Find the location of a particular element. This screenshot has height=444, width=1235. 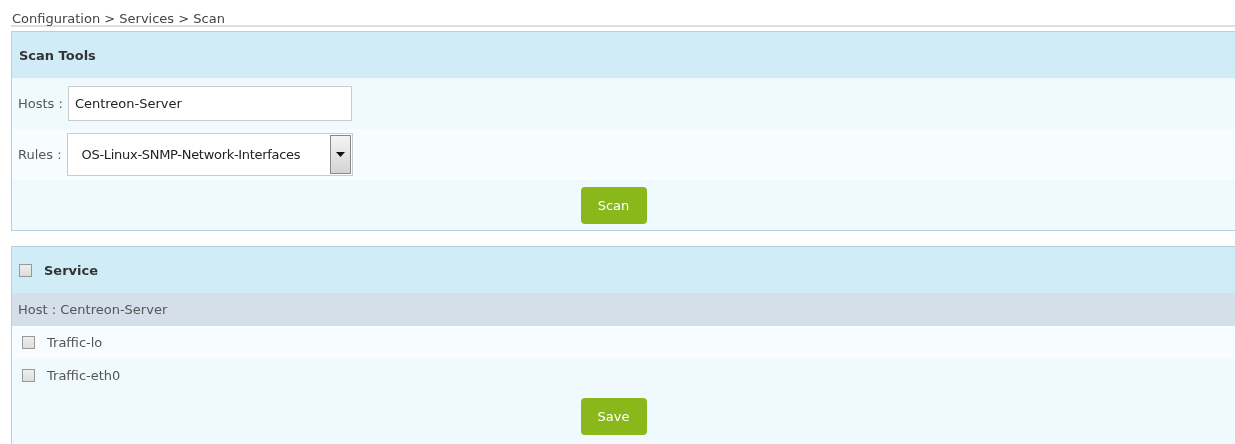

field-label: Rules : is located at coordinates (40, 154).